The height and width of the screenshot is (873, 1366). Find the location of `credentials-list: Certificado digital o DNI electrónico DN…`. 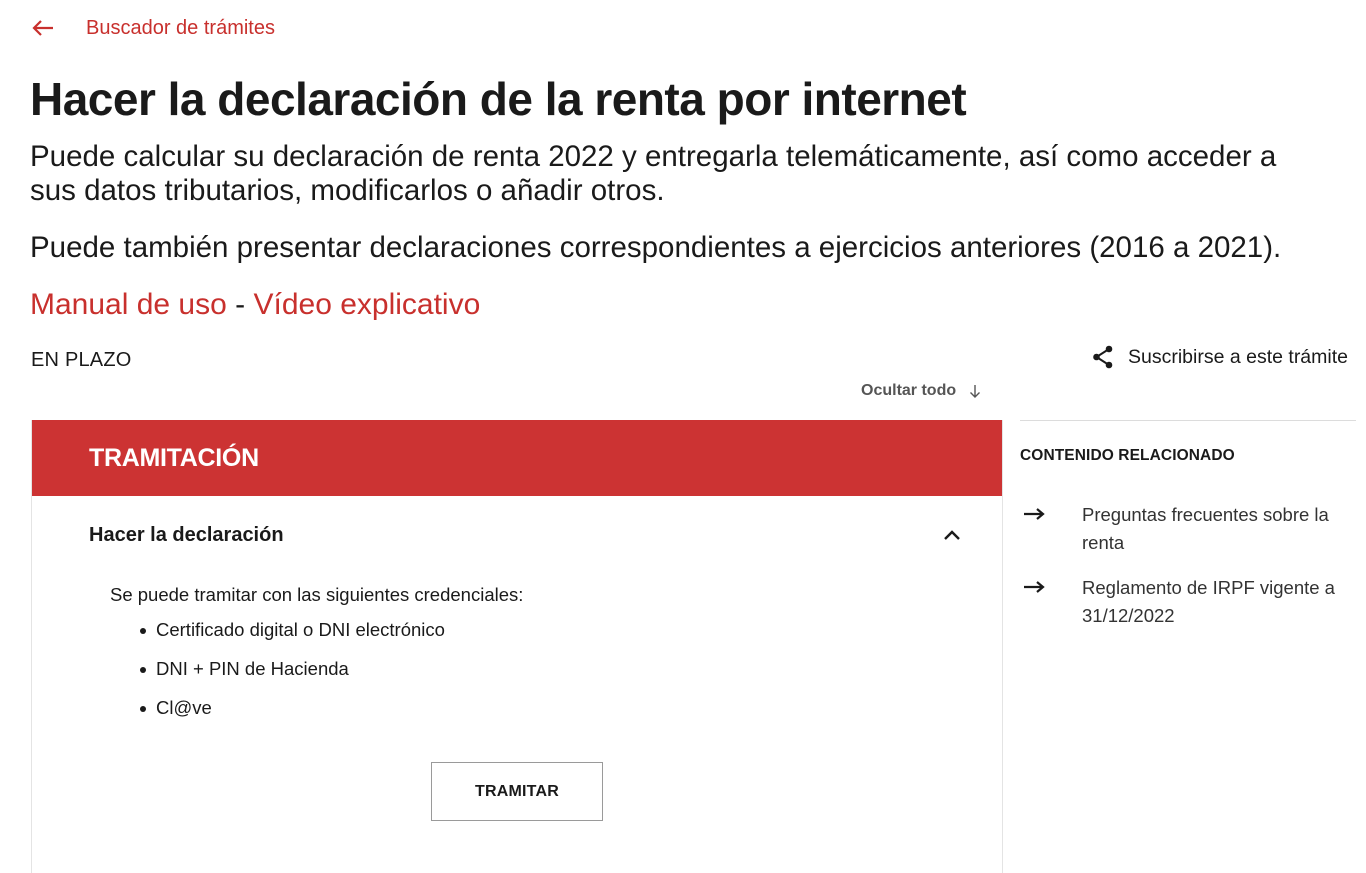

credentials-list: Certificado digital o DNI electrónico DN… is located at coordinates (556, 678).